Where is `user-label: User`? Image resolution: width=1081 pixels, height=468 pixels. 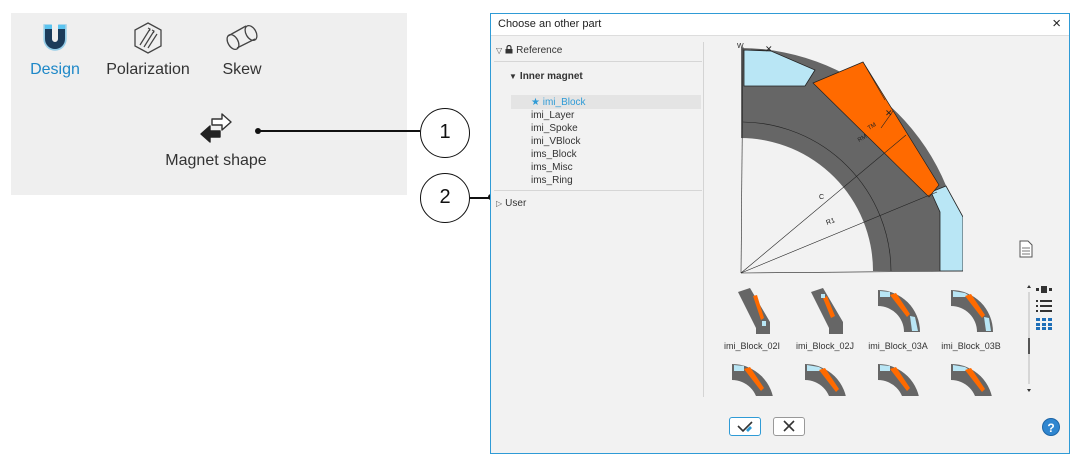 user-label: User is located at coordinates (516, 203).